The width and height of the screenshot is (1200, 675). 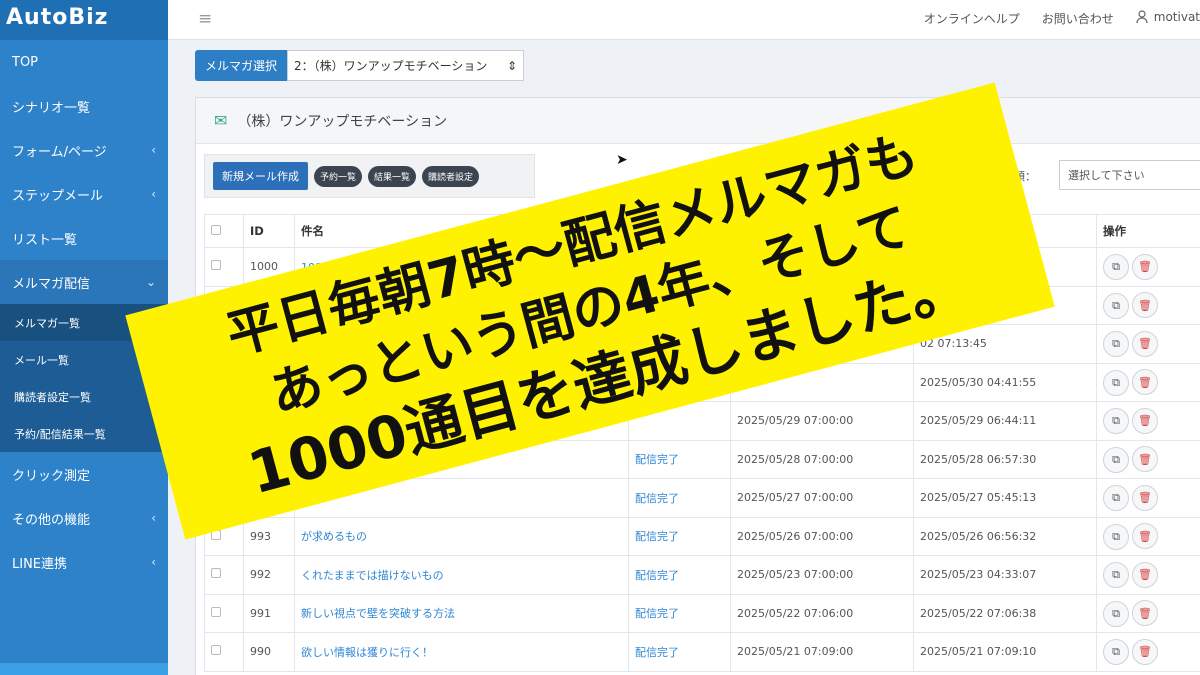 What do you see at coordinates (1148, 231) in the screenshot?
I see `ops-header: 操作` at bounding box center [1148, 231].